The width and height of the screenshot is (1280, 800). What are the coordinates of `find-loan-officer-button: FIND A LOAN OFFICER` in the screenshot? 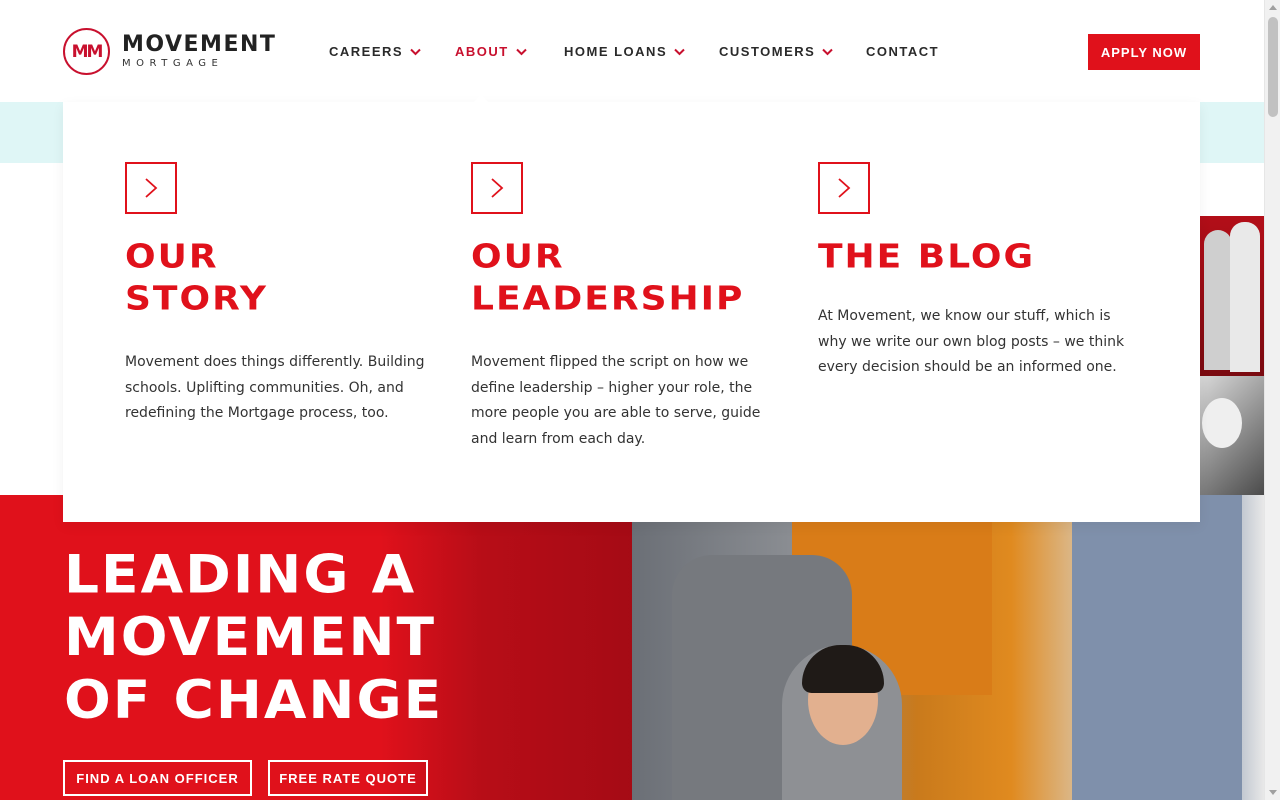 It's located at (157, 778).